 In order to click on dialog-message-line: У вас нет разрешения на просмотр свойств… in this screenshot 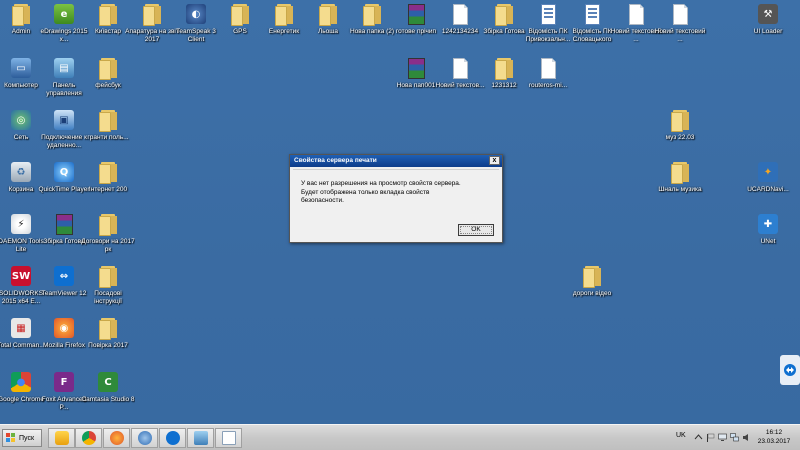, I will do `click(381, 183)`.